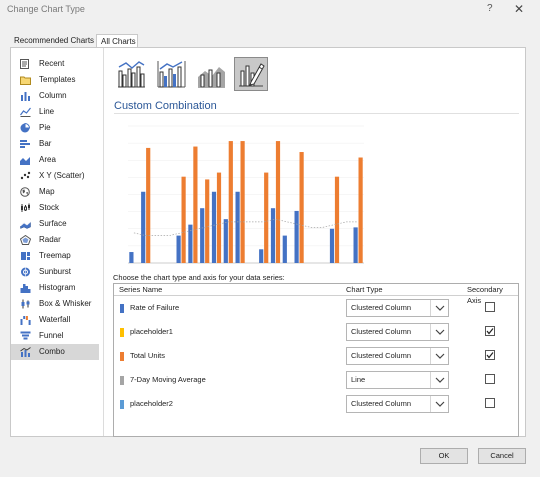  I want to click on help-button: ?, so click(490, 8).